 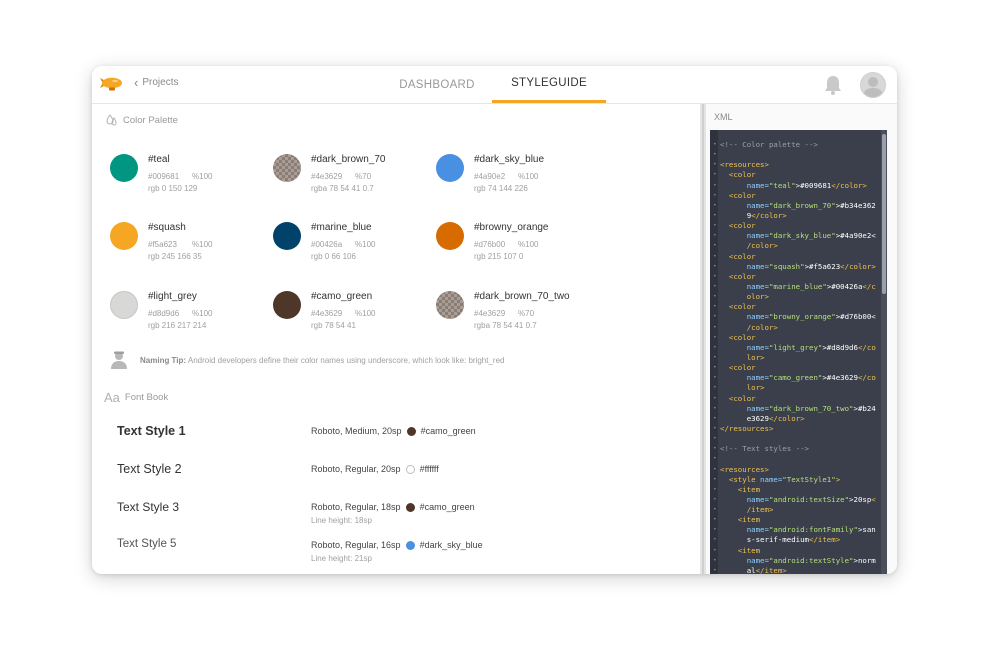 I want to click on code-token: "android:textStyle", so click(x=811, y=560).